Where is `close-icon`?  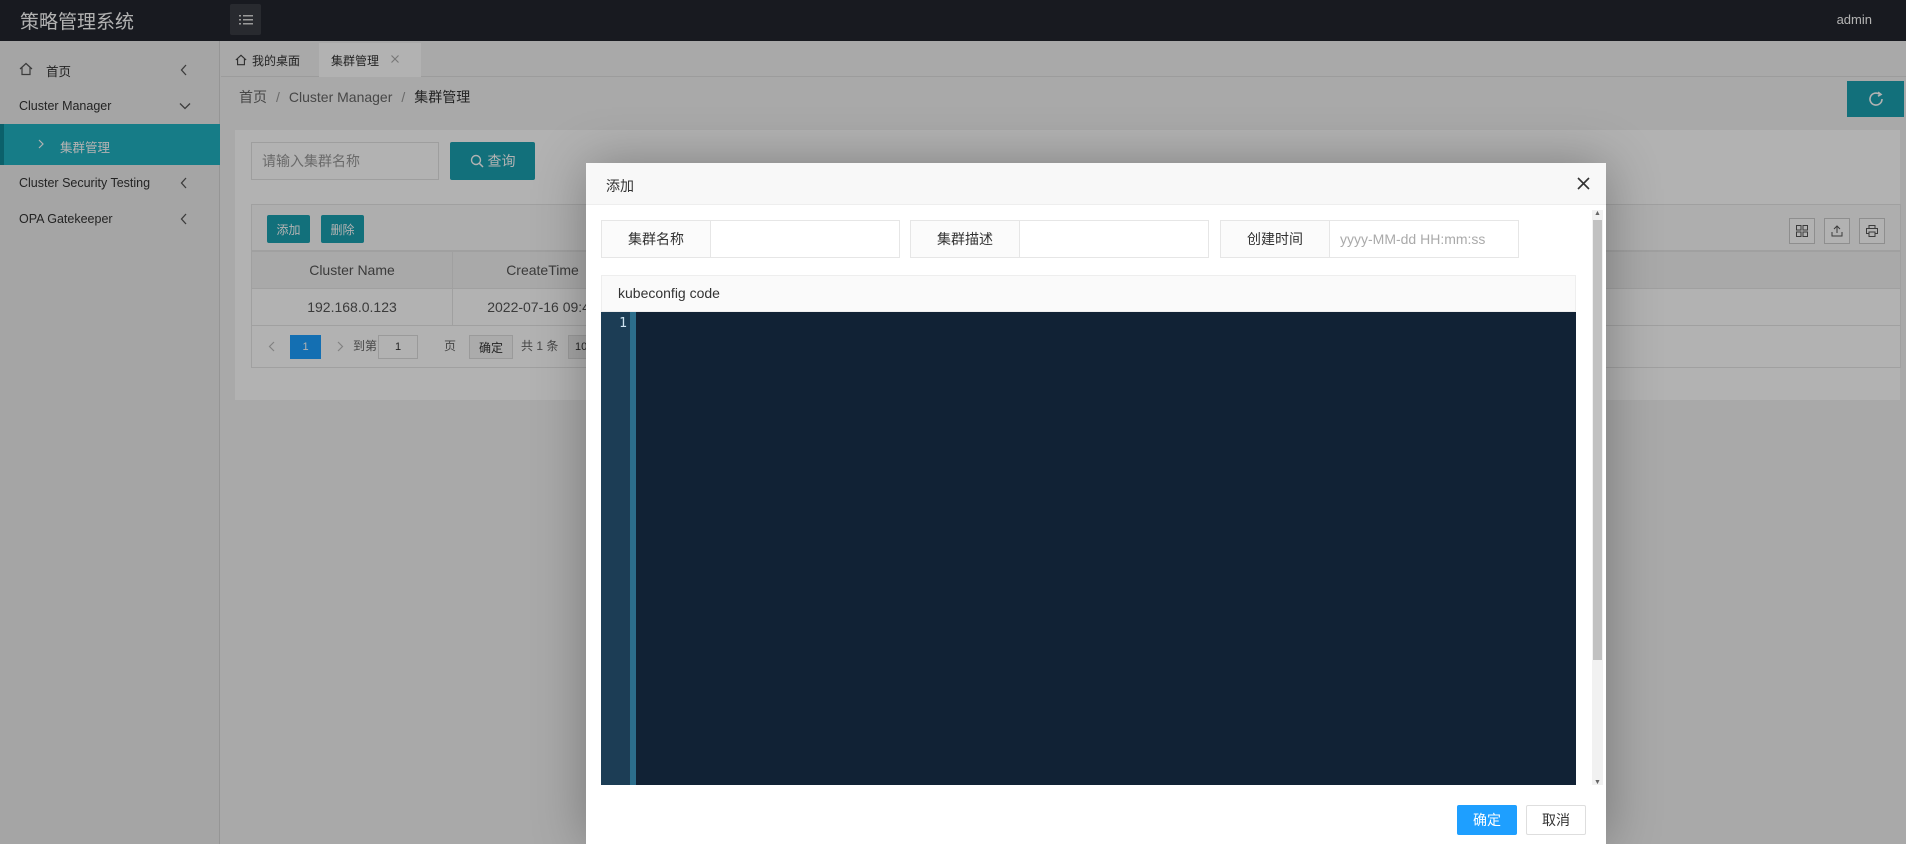
close-icon is located at coordinates (1583, 183).